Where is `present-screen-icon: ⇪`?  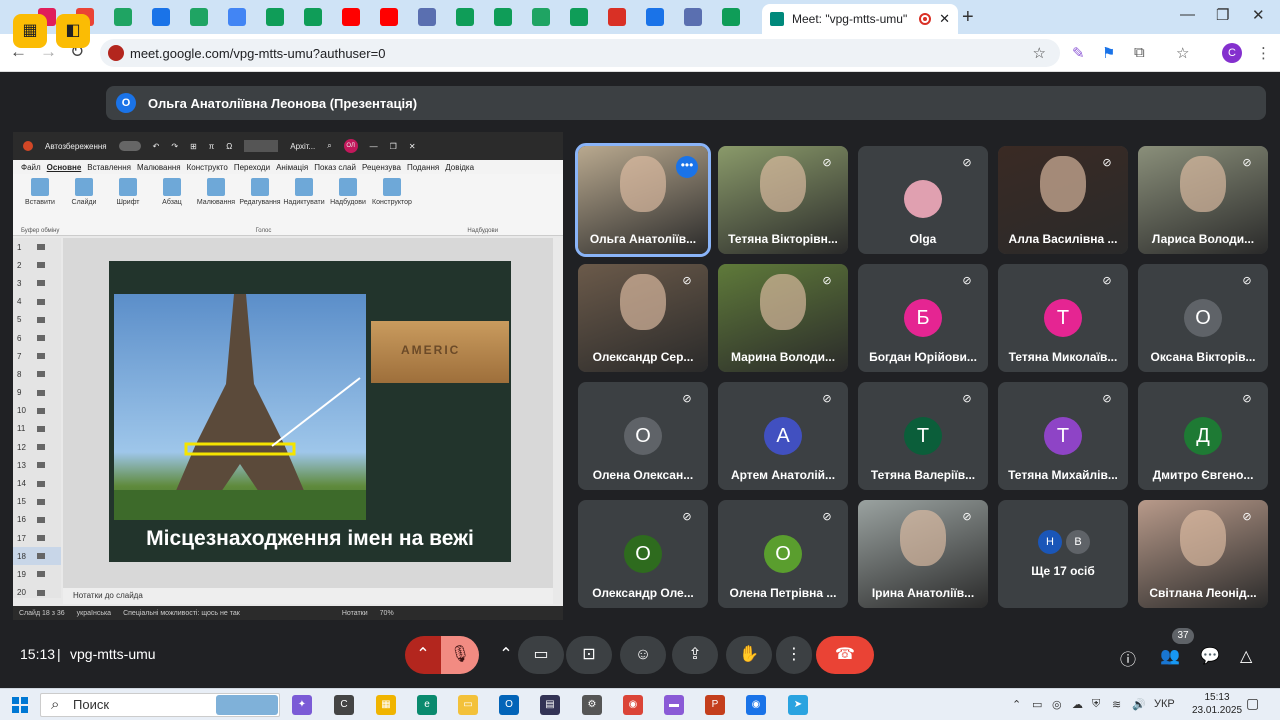
present-screen-icon: ⇪ is located at coordinates (695, 655).